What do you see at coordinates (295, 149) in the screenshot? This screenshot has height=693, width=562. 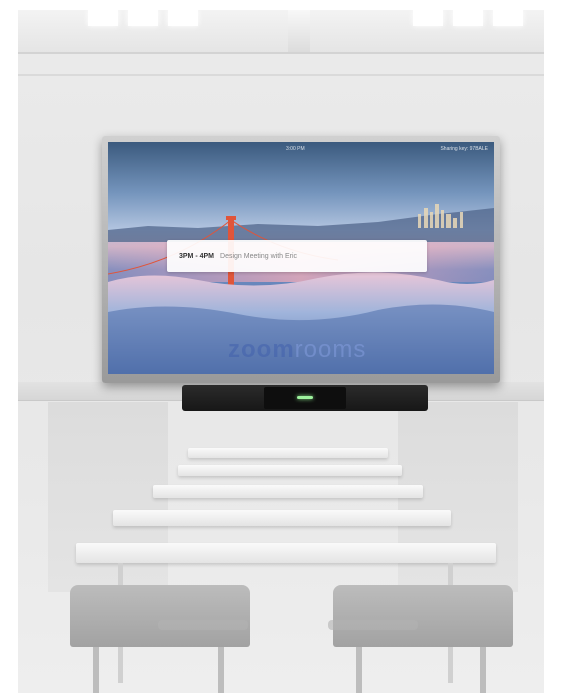 I see `screen-clock: 3:00 PM` at bounding box center [295, 149].